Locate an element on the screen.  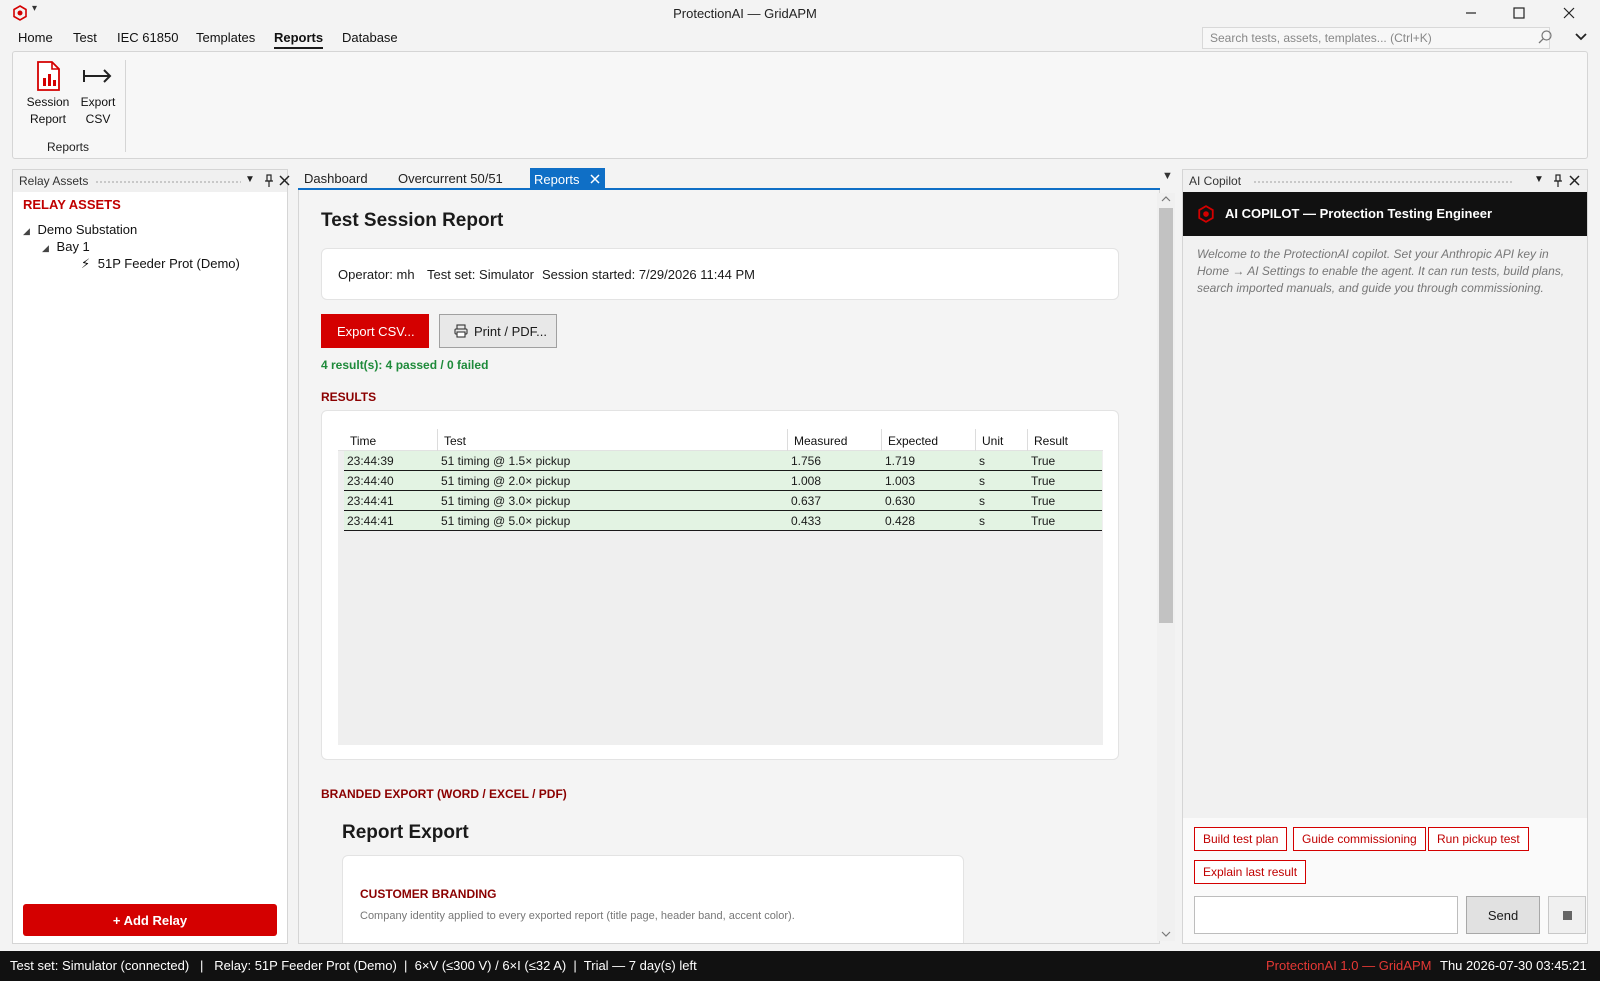
session-report-button: Session Report is located at coordinates (48, 94).